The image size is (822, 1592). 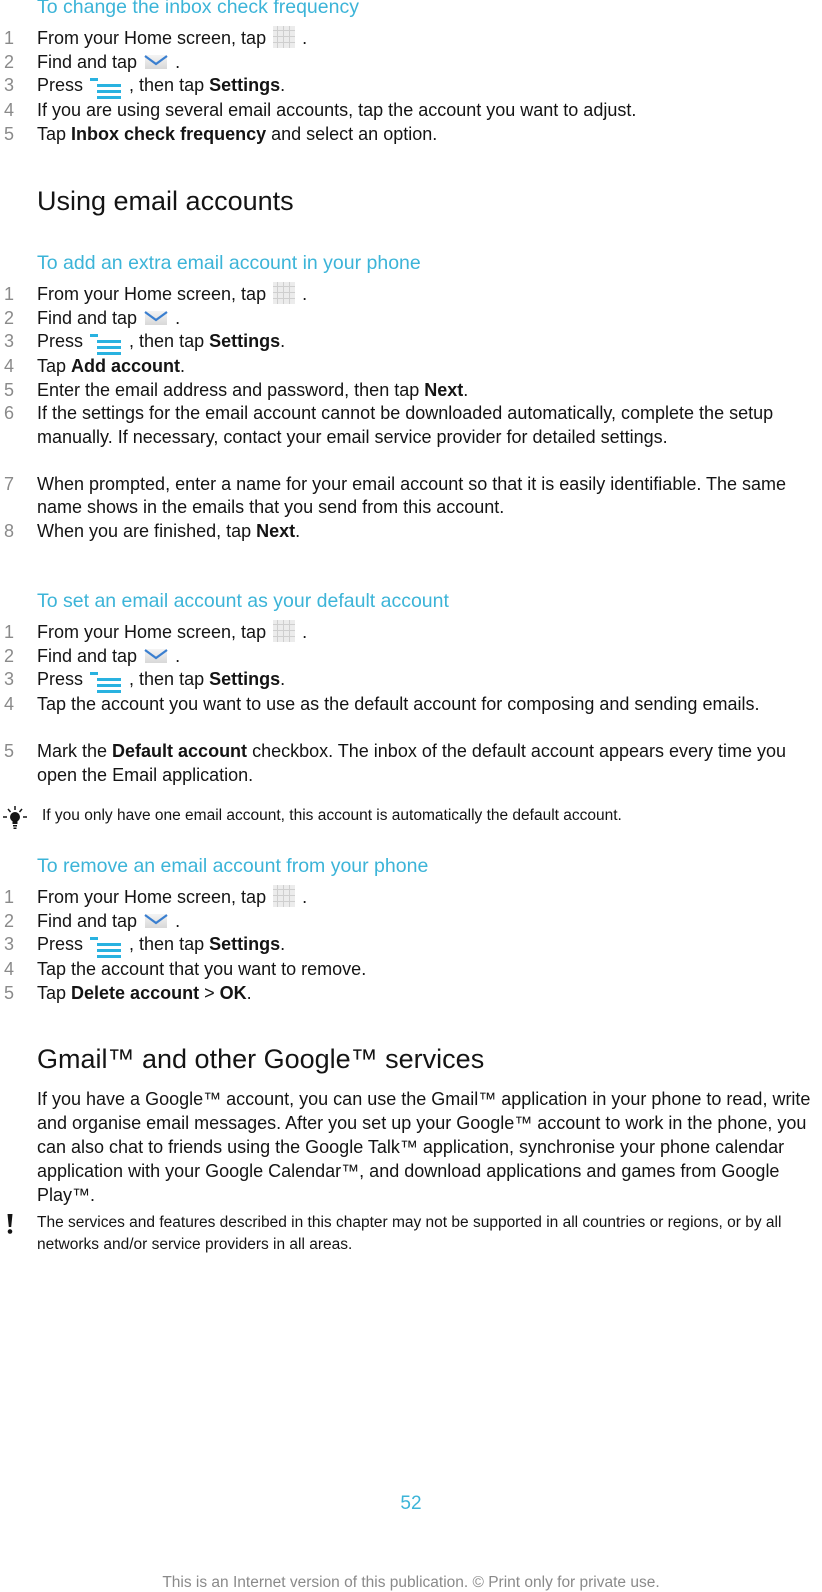 I want to click on tip-lightbulb-icon, so click(x=15, y=818).